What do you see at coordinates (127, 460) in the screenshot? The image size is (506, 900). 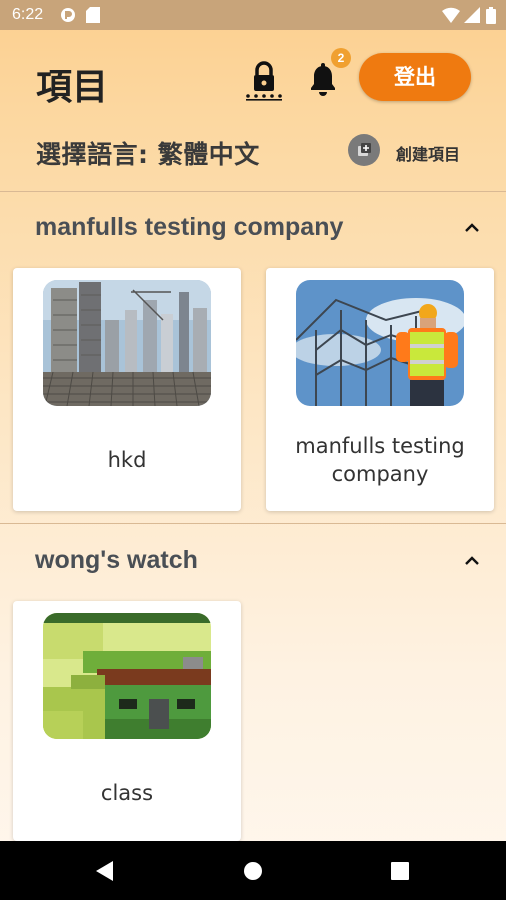 I see `project-label: hkd` at bounding box center [127, 460].